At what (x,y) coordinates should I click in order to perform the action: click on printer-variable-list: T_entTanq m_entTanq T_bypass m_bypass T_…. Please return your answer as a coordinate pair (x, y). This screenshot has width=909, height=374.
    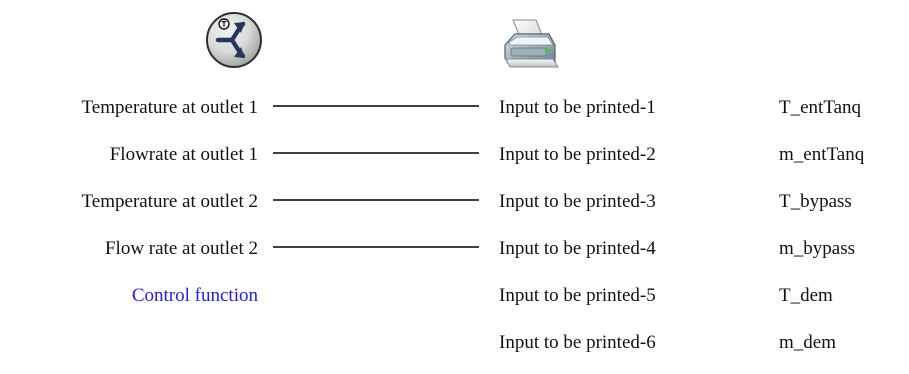
    Looking at the image, I should click on (841, 233).